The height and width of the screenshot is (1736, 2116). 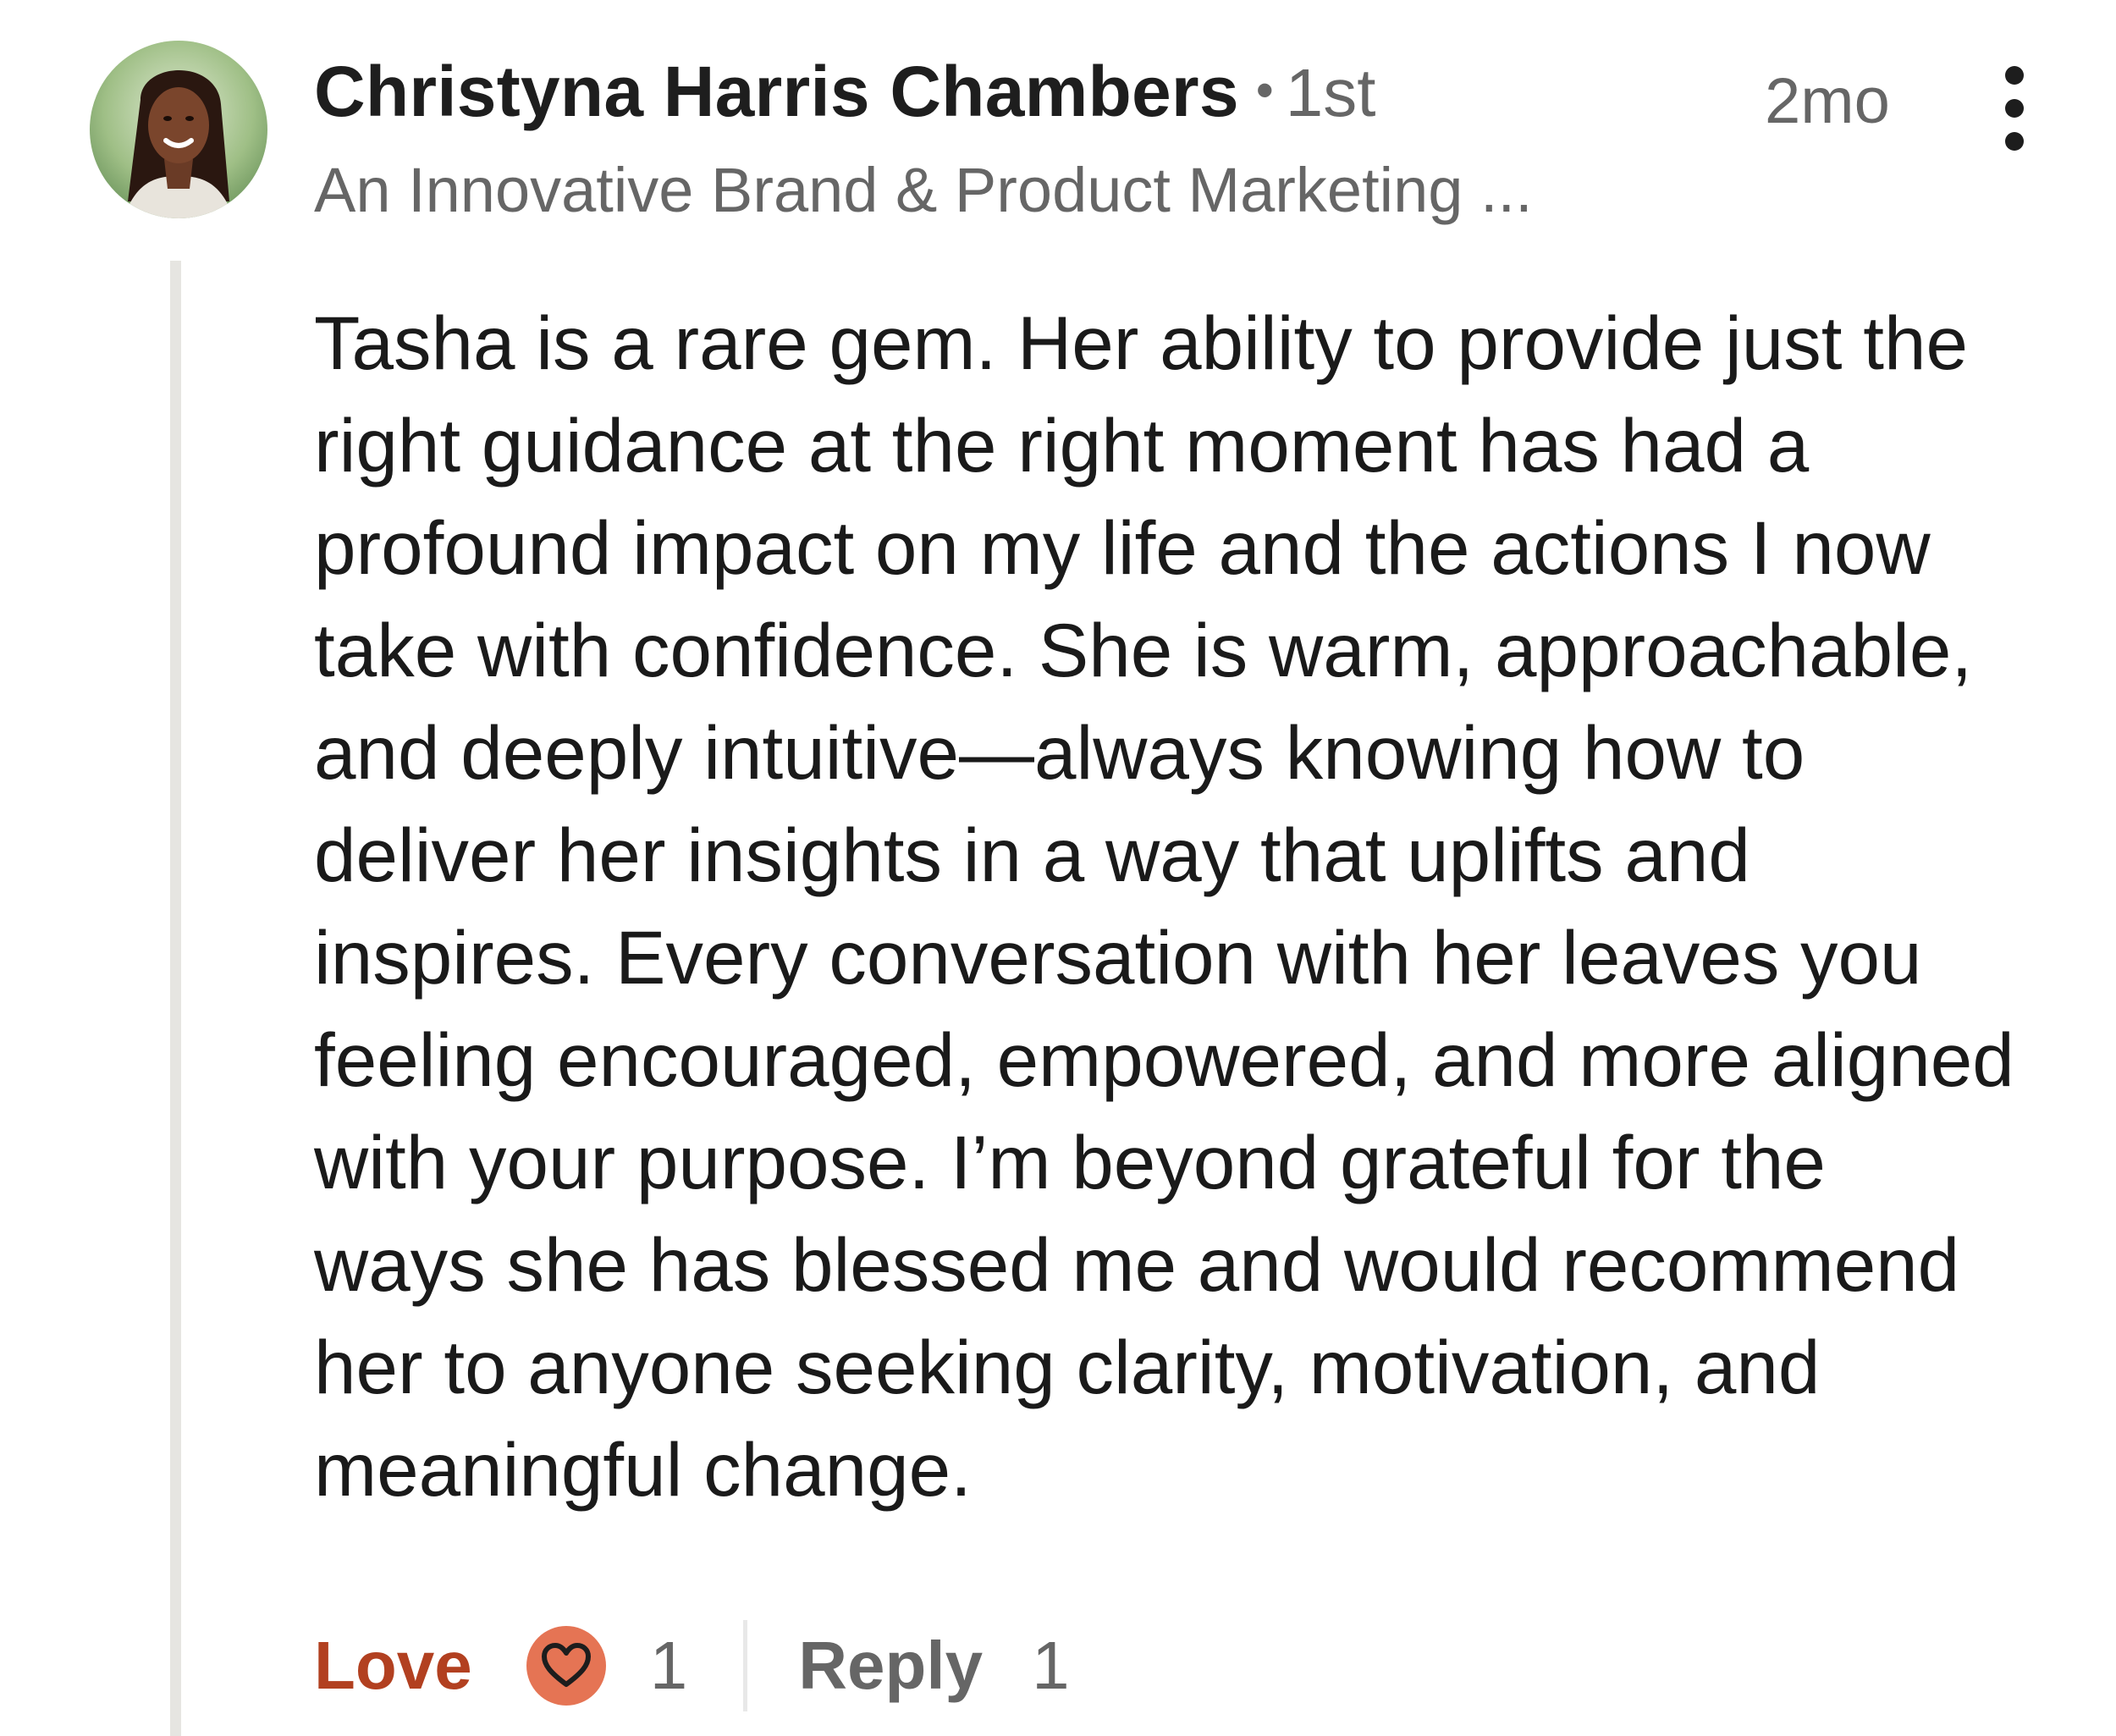 What do you see at coordinates (692, 1666) in the screenshot?
I see `comment-actions: Love 1 Reply 1` at bounding box center [692, 1666].